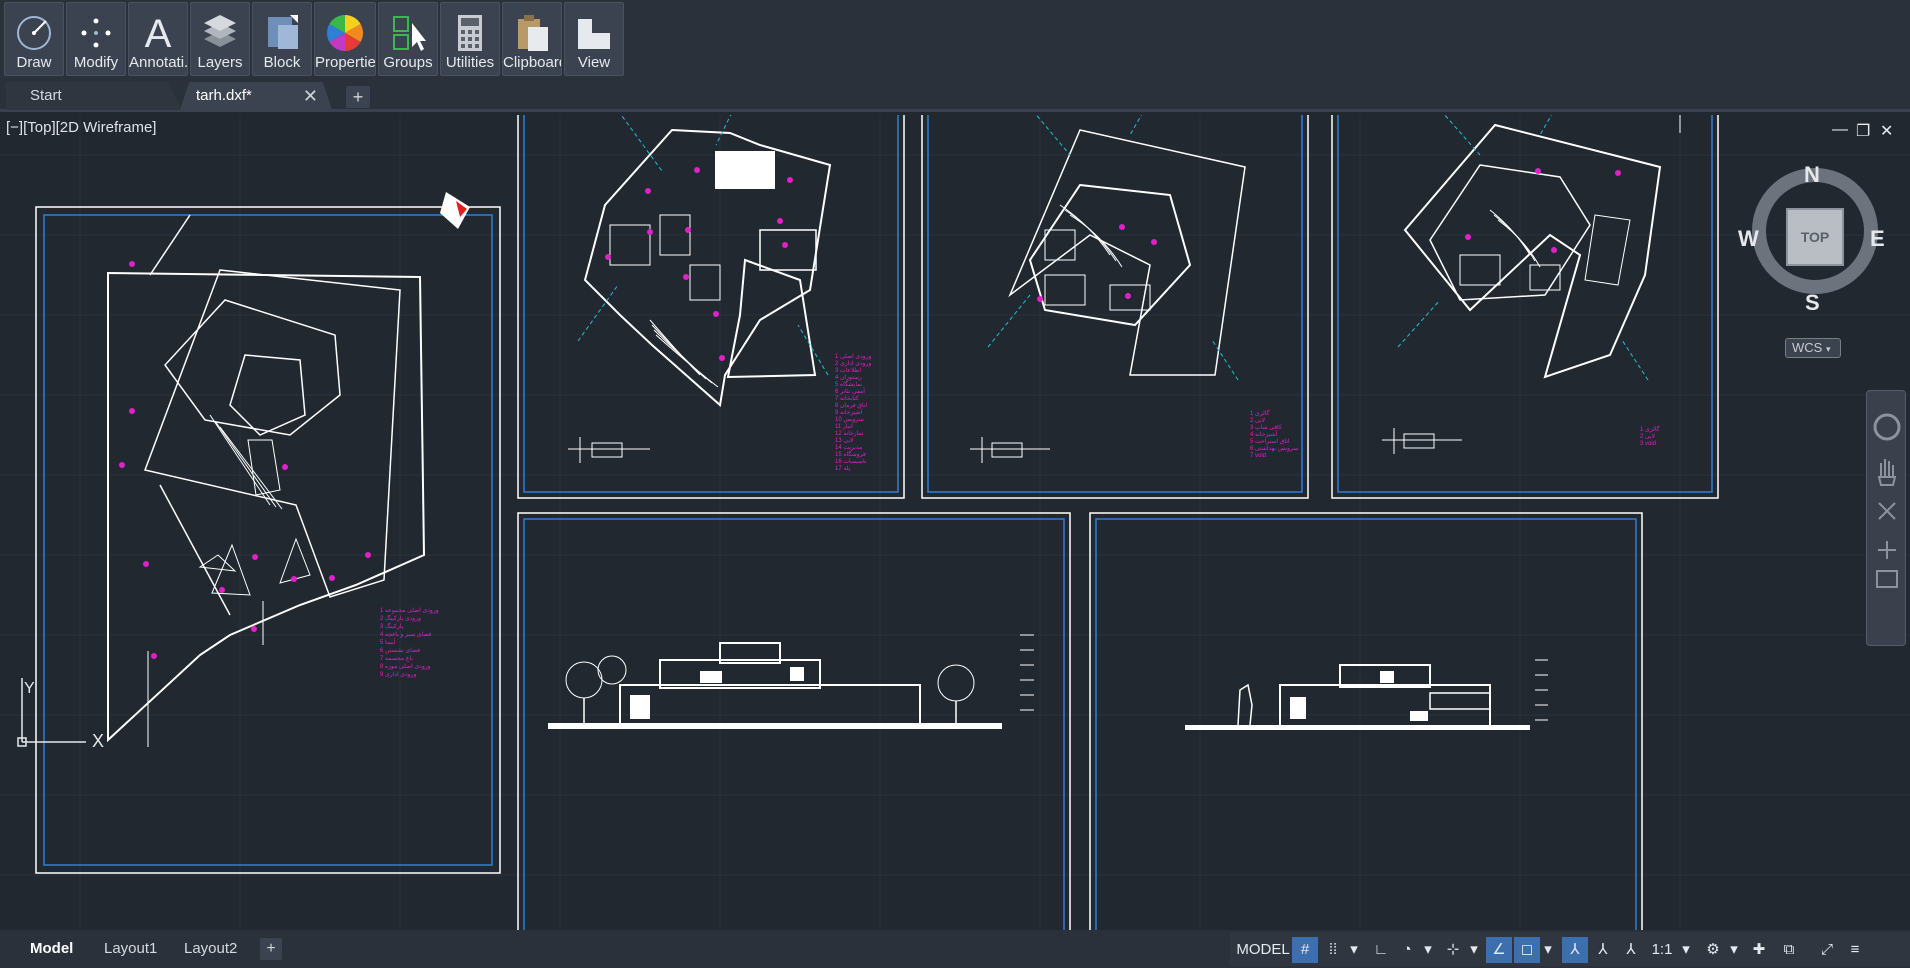  Describe the element at coordinates (1812, 175) in the screenshot. I see `compass-north: N` at that location.